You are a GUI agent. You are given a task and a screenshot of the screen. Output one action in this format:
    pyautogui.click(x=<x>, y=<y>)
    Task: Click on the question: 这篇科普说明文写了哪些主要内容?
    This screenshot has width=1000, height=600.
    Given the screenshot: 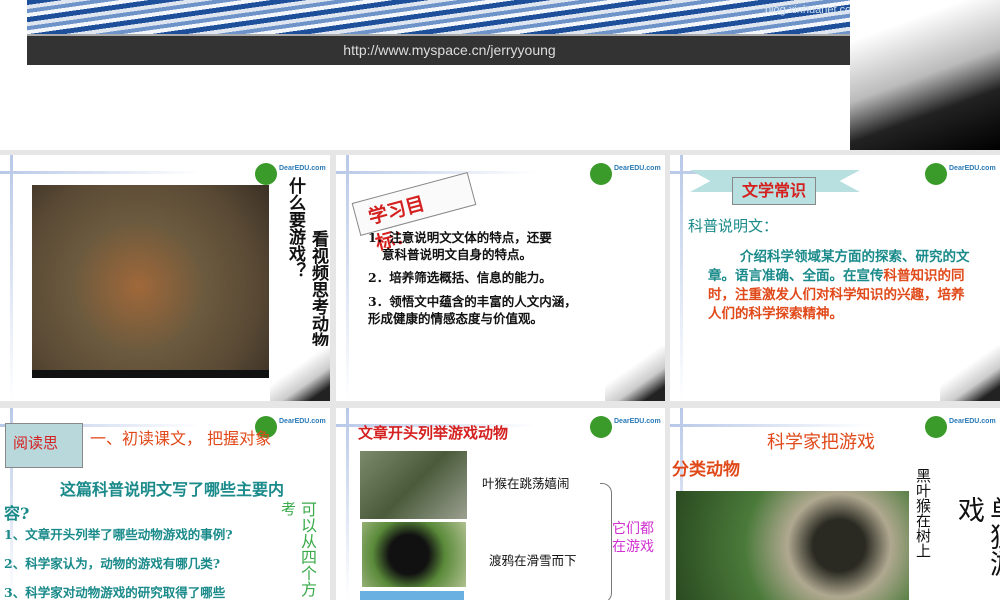 What is the action you would take?
    pyautogui.click(x=144, y=501)
    